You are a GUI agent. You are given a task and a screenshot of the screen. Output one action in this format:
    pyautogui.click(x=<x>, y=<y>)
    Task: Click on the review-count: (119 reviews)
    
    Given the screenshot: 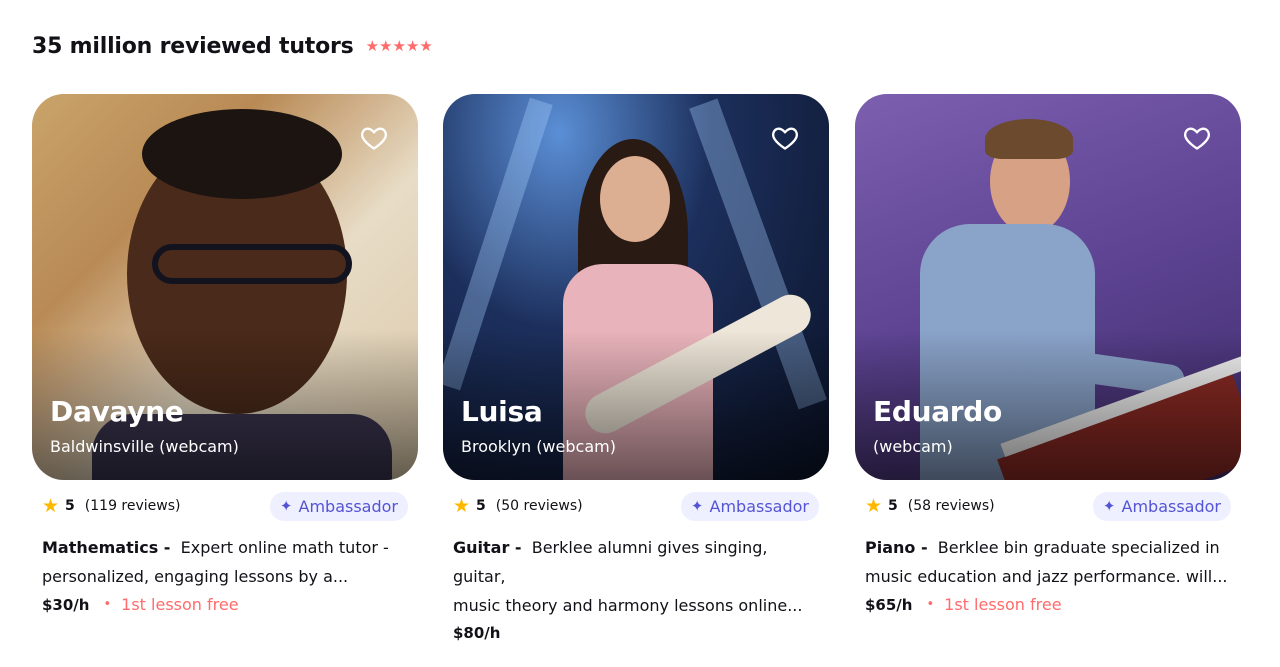 What is the action you would take?
    pyautogui.click(x=132, y=506)
    